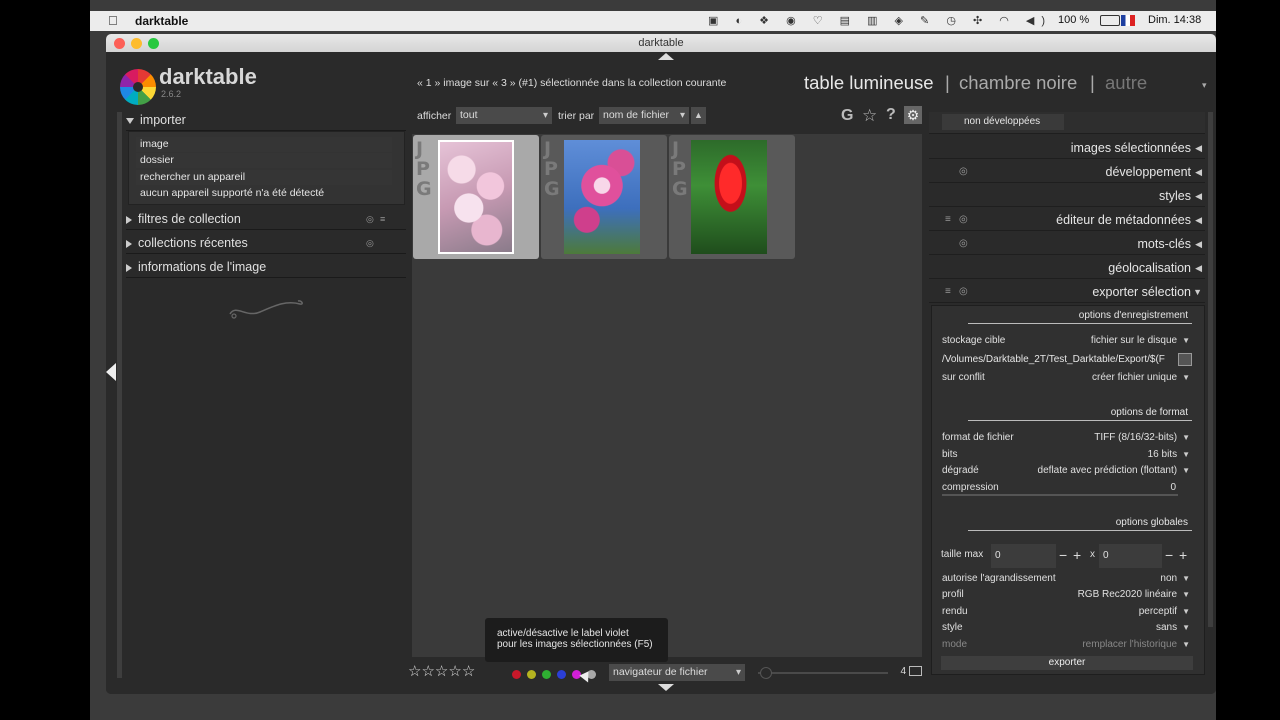 The width and height of the screenshot is (1280, 720). What do you see at coordinates (434, 116) in the screenshot?
I see `show-label: afficher` at bounding box center [434, 116].